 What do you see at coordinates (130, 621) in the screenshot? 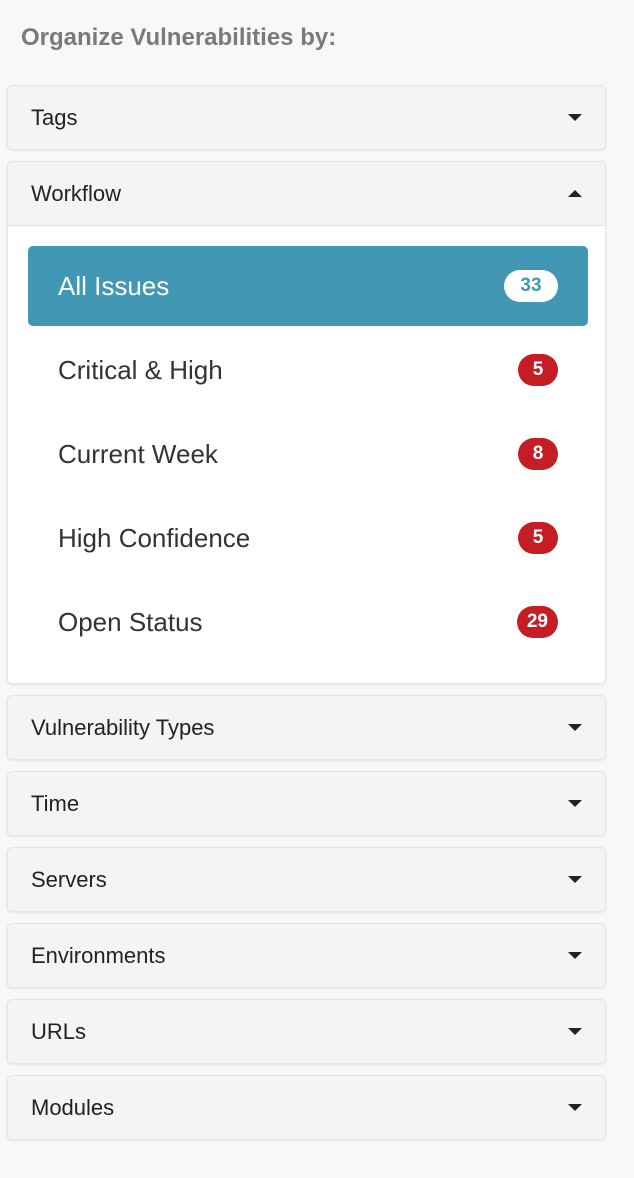
I see `item-label: Open Status` at bounding box center [130, 621].